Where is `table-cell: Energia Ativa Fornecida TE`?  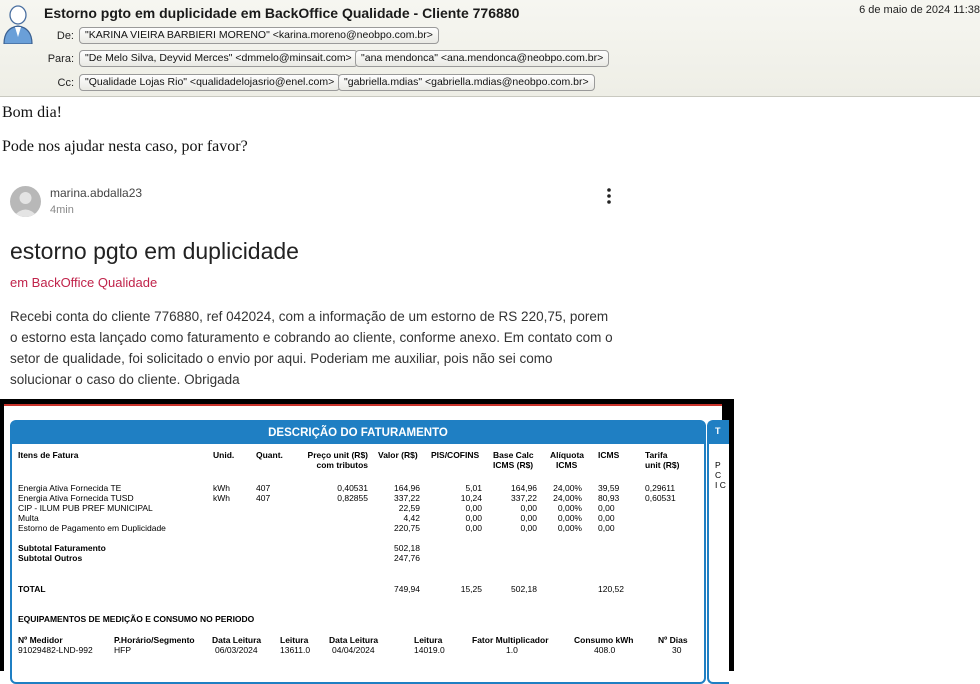 table-cell: Energia Ativa Fornecida TE is located at coordinates (70, 488).